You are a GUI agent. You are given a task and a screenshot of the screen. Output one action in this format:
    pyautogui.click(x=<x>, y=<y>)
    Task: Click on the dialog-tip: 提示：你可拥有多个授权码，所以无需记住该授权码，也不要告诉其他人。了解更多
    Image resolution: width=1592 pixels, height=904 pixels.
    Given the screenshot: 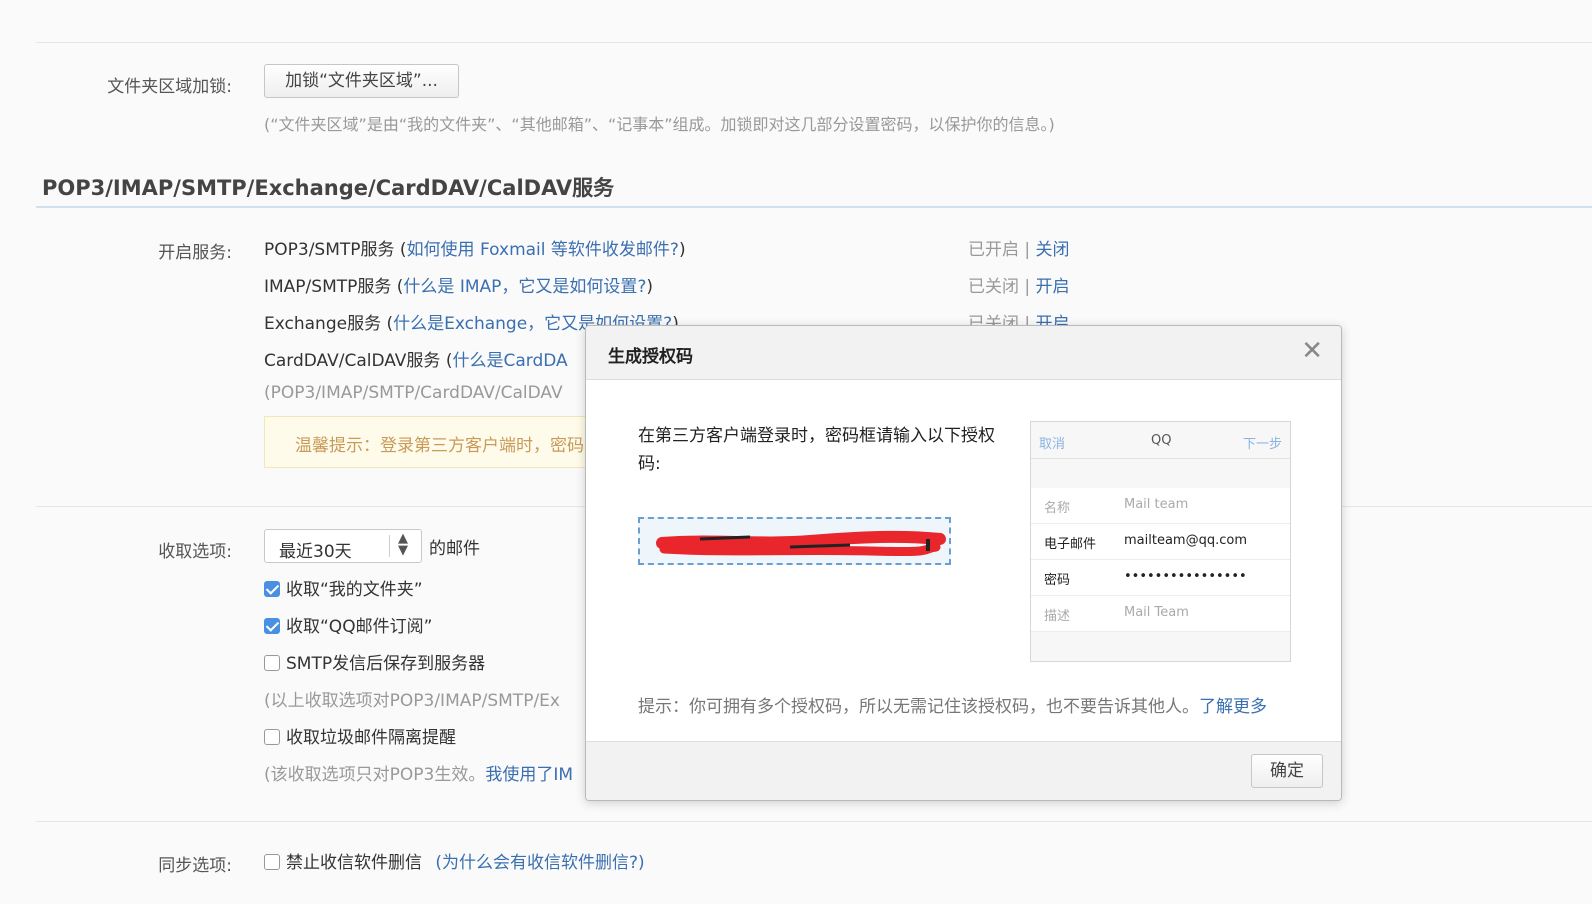 What is the action you would take?
    pyautogui.click(x=952, y=704)
    